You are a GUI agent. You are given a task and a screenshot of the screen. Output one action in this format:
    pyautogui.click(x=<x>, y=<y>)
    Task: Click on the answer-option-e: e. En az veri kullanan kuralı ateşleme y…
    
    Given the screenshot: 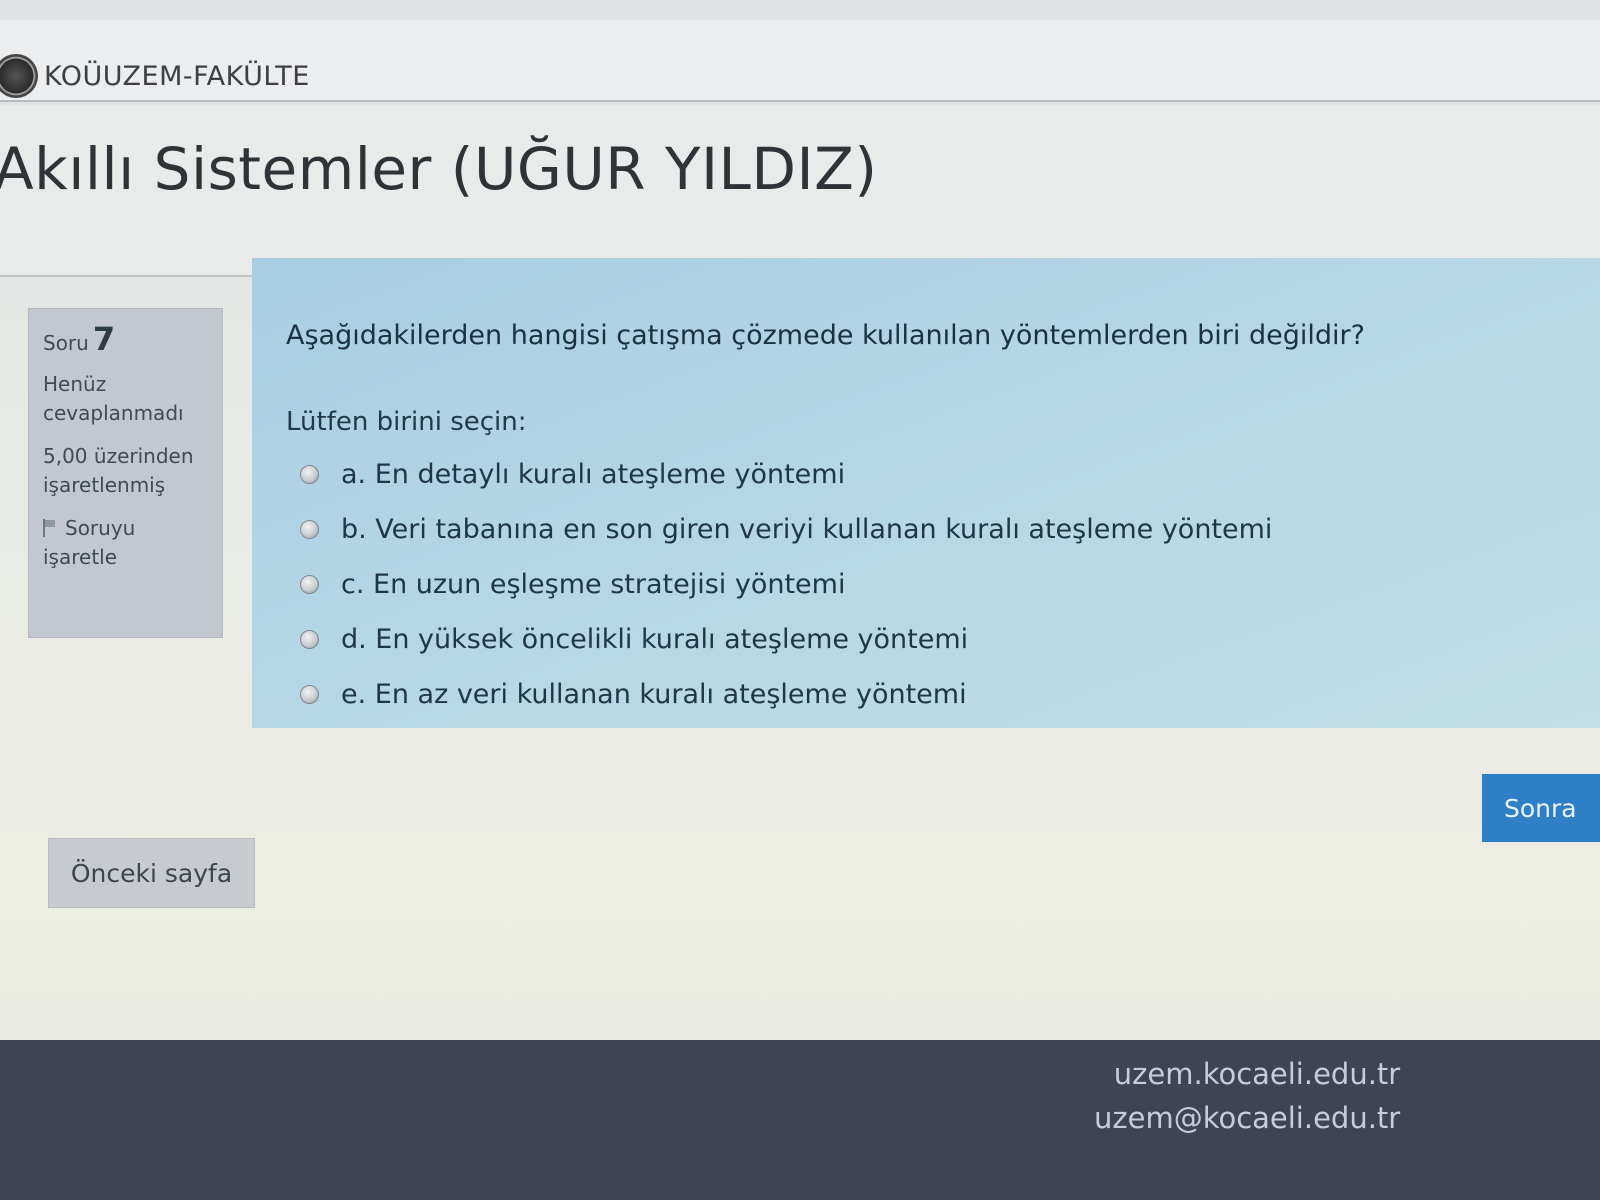 What is the action you would take?
    pyautogui.click(x=932, y=694)
    